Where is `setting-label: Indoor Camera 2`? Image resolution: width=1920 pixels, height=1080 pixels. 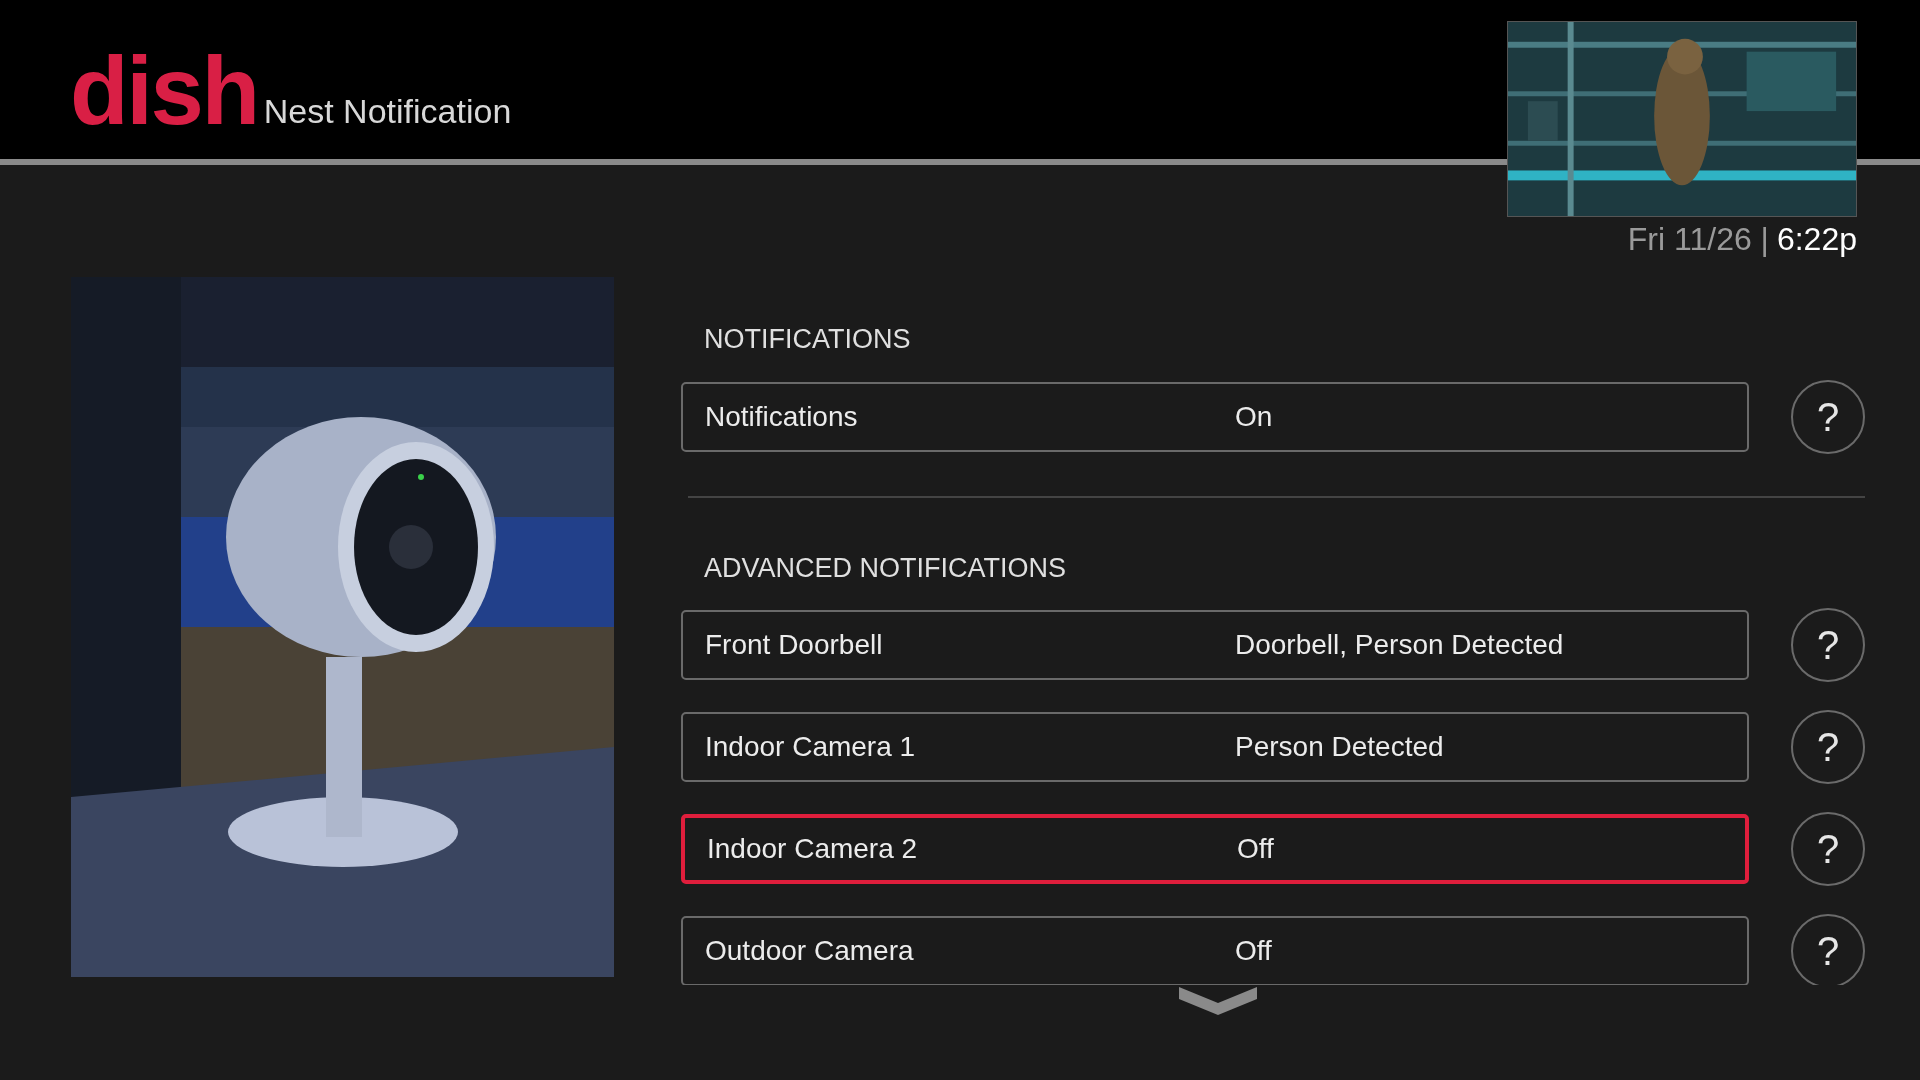
setting-label: Indoor Camera 2 is located at coordinates (813, 849).